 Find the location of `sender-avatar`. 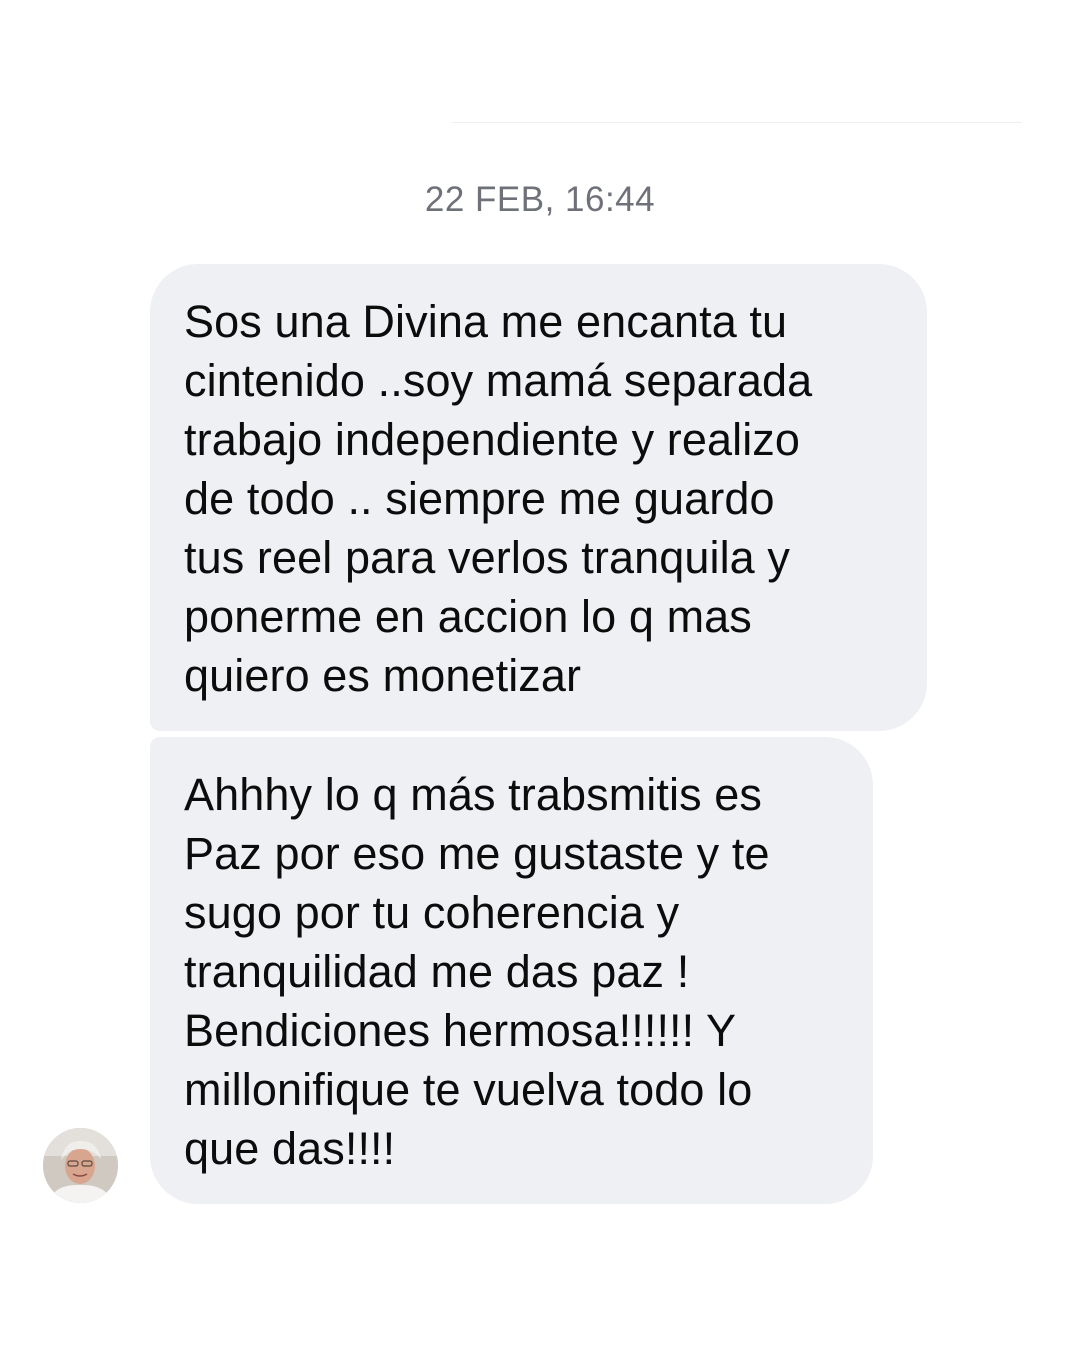

sender-avatar is located at coordinates (80, 1165).